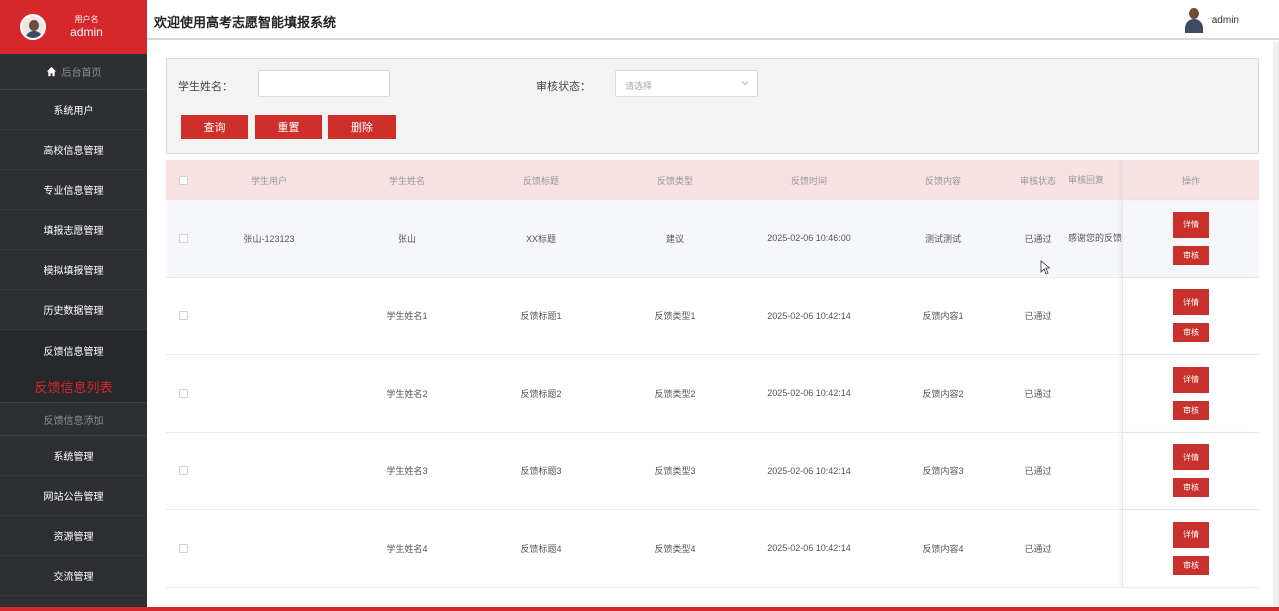 This screenshot has height=611, width=1279. Describe the element at coordinates (943, 548) in the screenshot. I see `cell-feedback-content: 反馈内容4` at that location.